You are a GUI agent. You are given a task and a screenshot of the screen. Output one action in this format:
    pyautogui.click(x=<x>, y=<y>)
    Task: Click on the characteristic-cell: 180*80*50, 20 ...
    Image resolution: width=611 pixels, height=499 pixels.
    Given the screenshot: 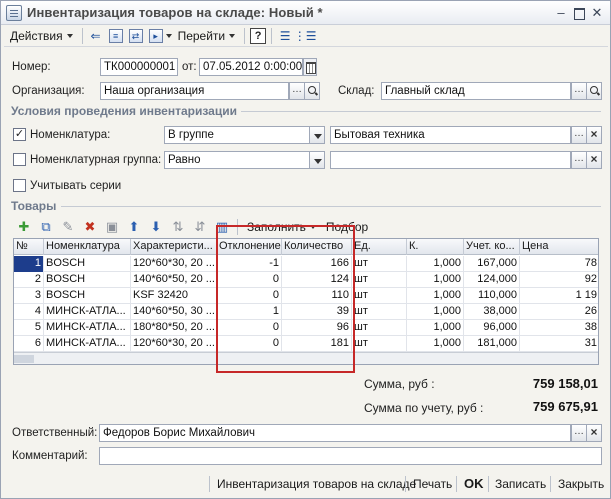 What is the action you would take?
    pyautogui.click(x=174, y=328)
    